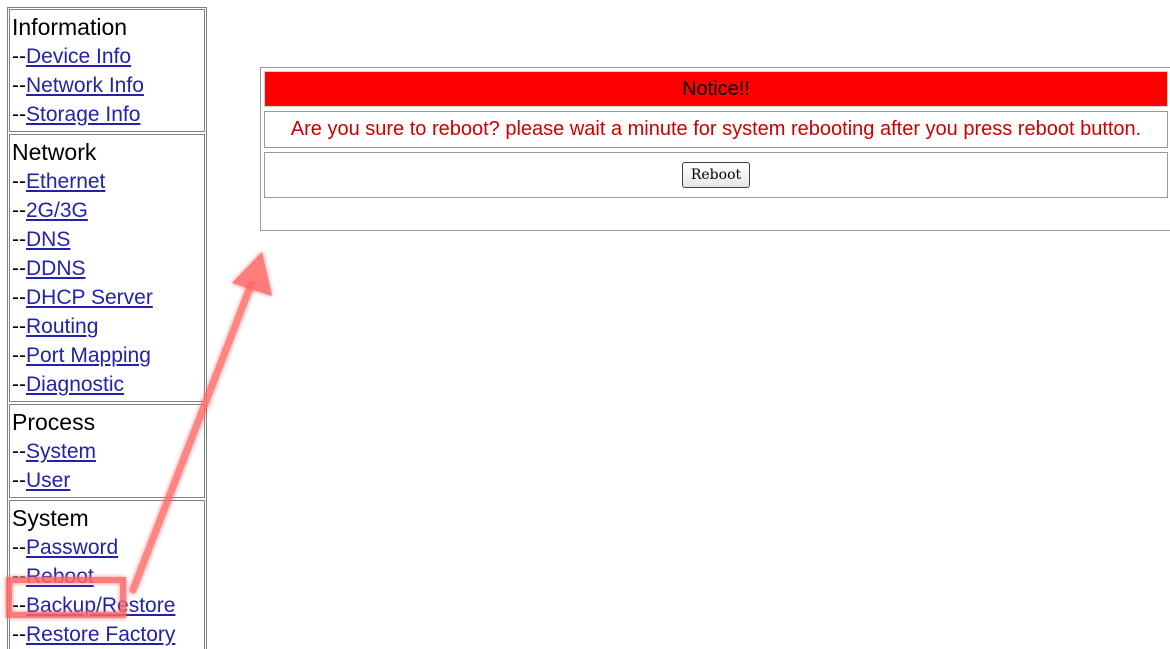  I want to click on nav-row-storage-info: --Storage Info, so click(106, 114).